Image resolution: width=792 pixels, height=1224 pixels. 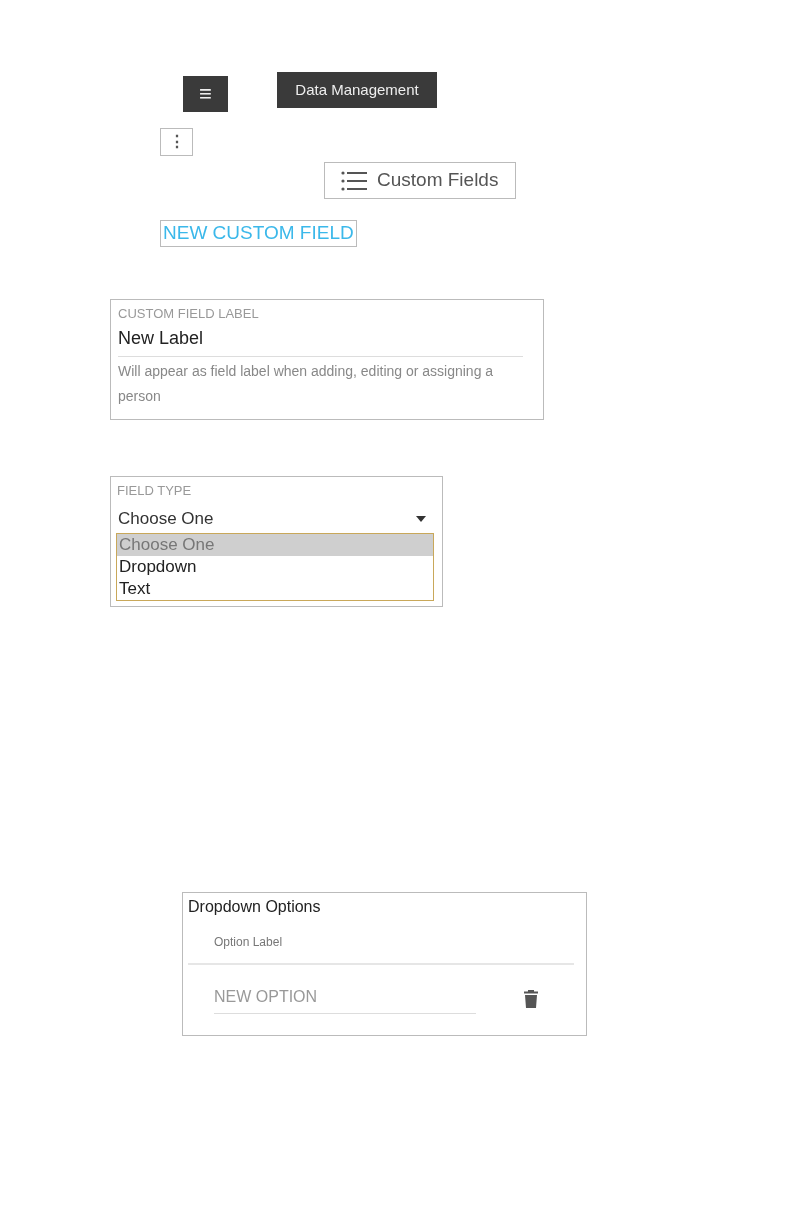 I want to click on field-label: FIELD TYPE, so click(x=155, y=491).